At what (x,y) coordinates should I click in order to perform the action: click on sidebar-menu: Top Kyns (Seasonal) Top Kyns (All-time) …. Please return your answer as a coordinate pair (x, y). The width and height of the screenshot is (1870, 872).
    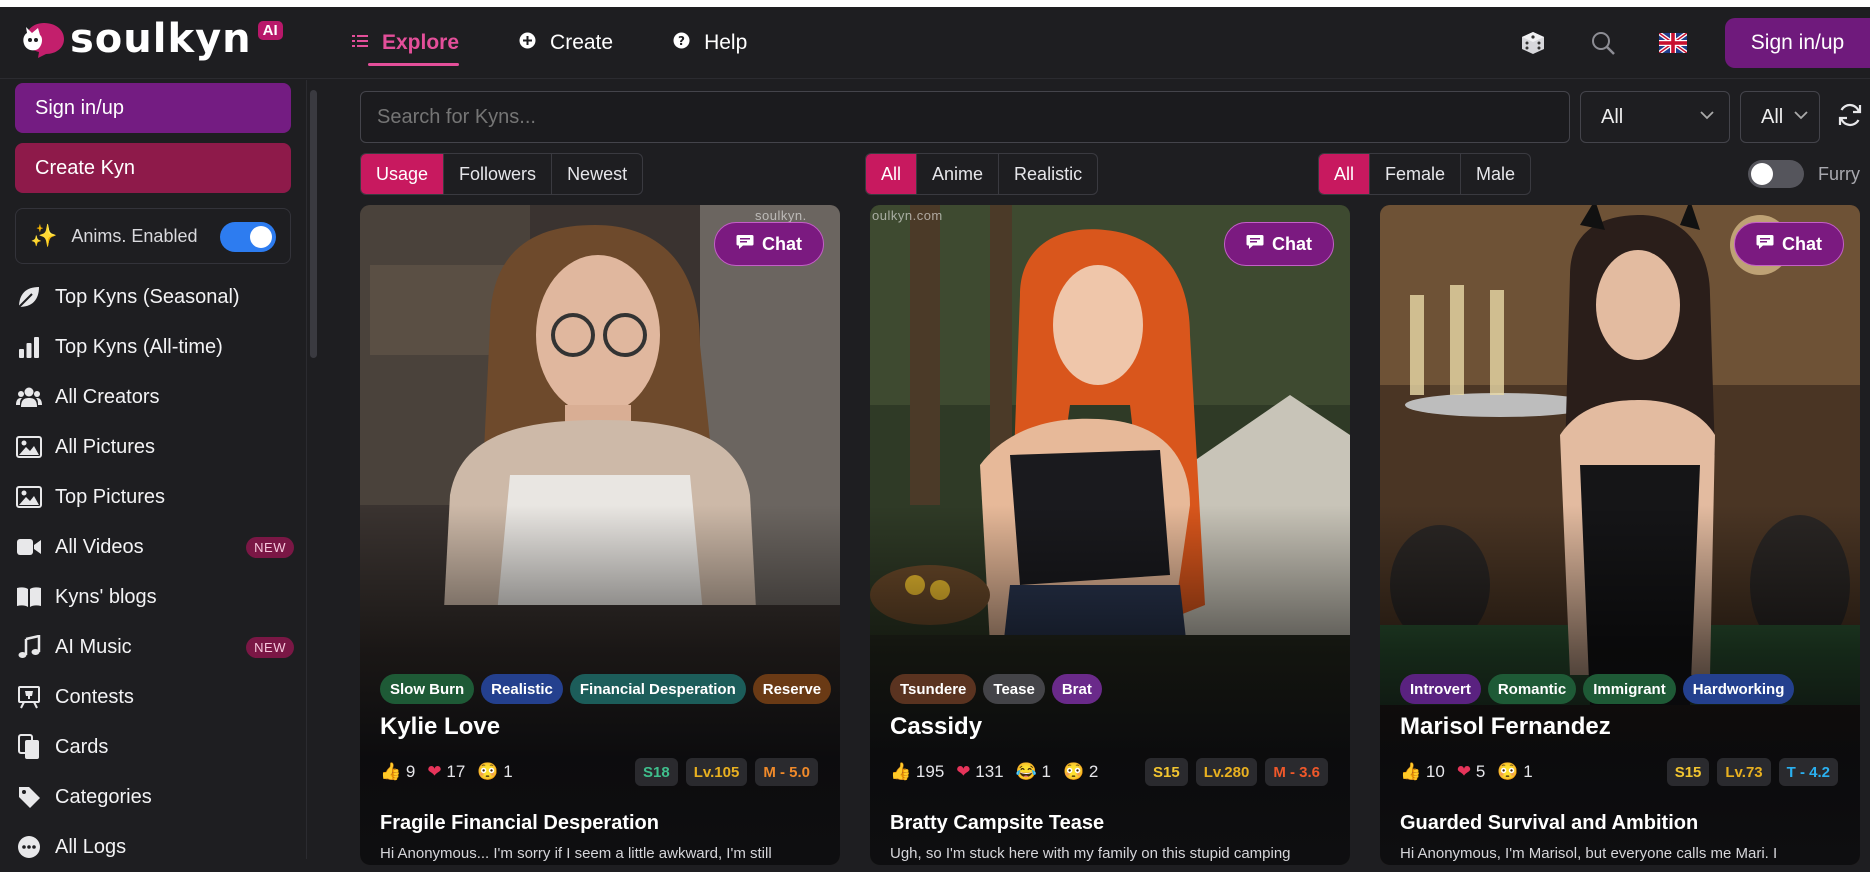
    Looking at the image, I should click on (156, 572).